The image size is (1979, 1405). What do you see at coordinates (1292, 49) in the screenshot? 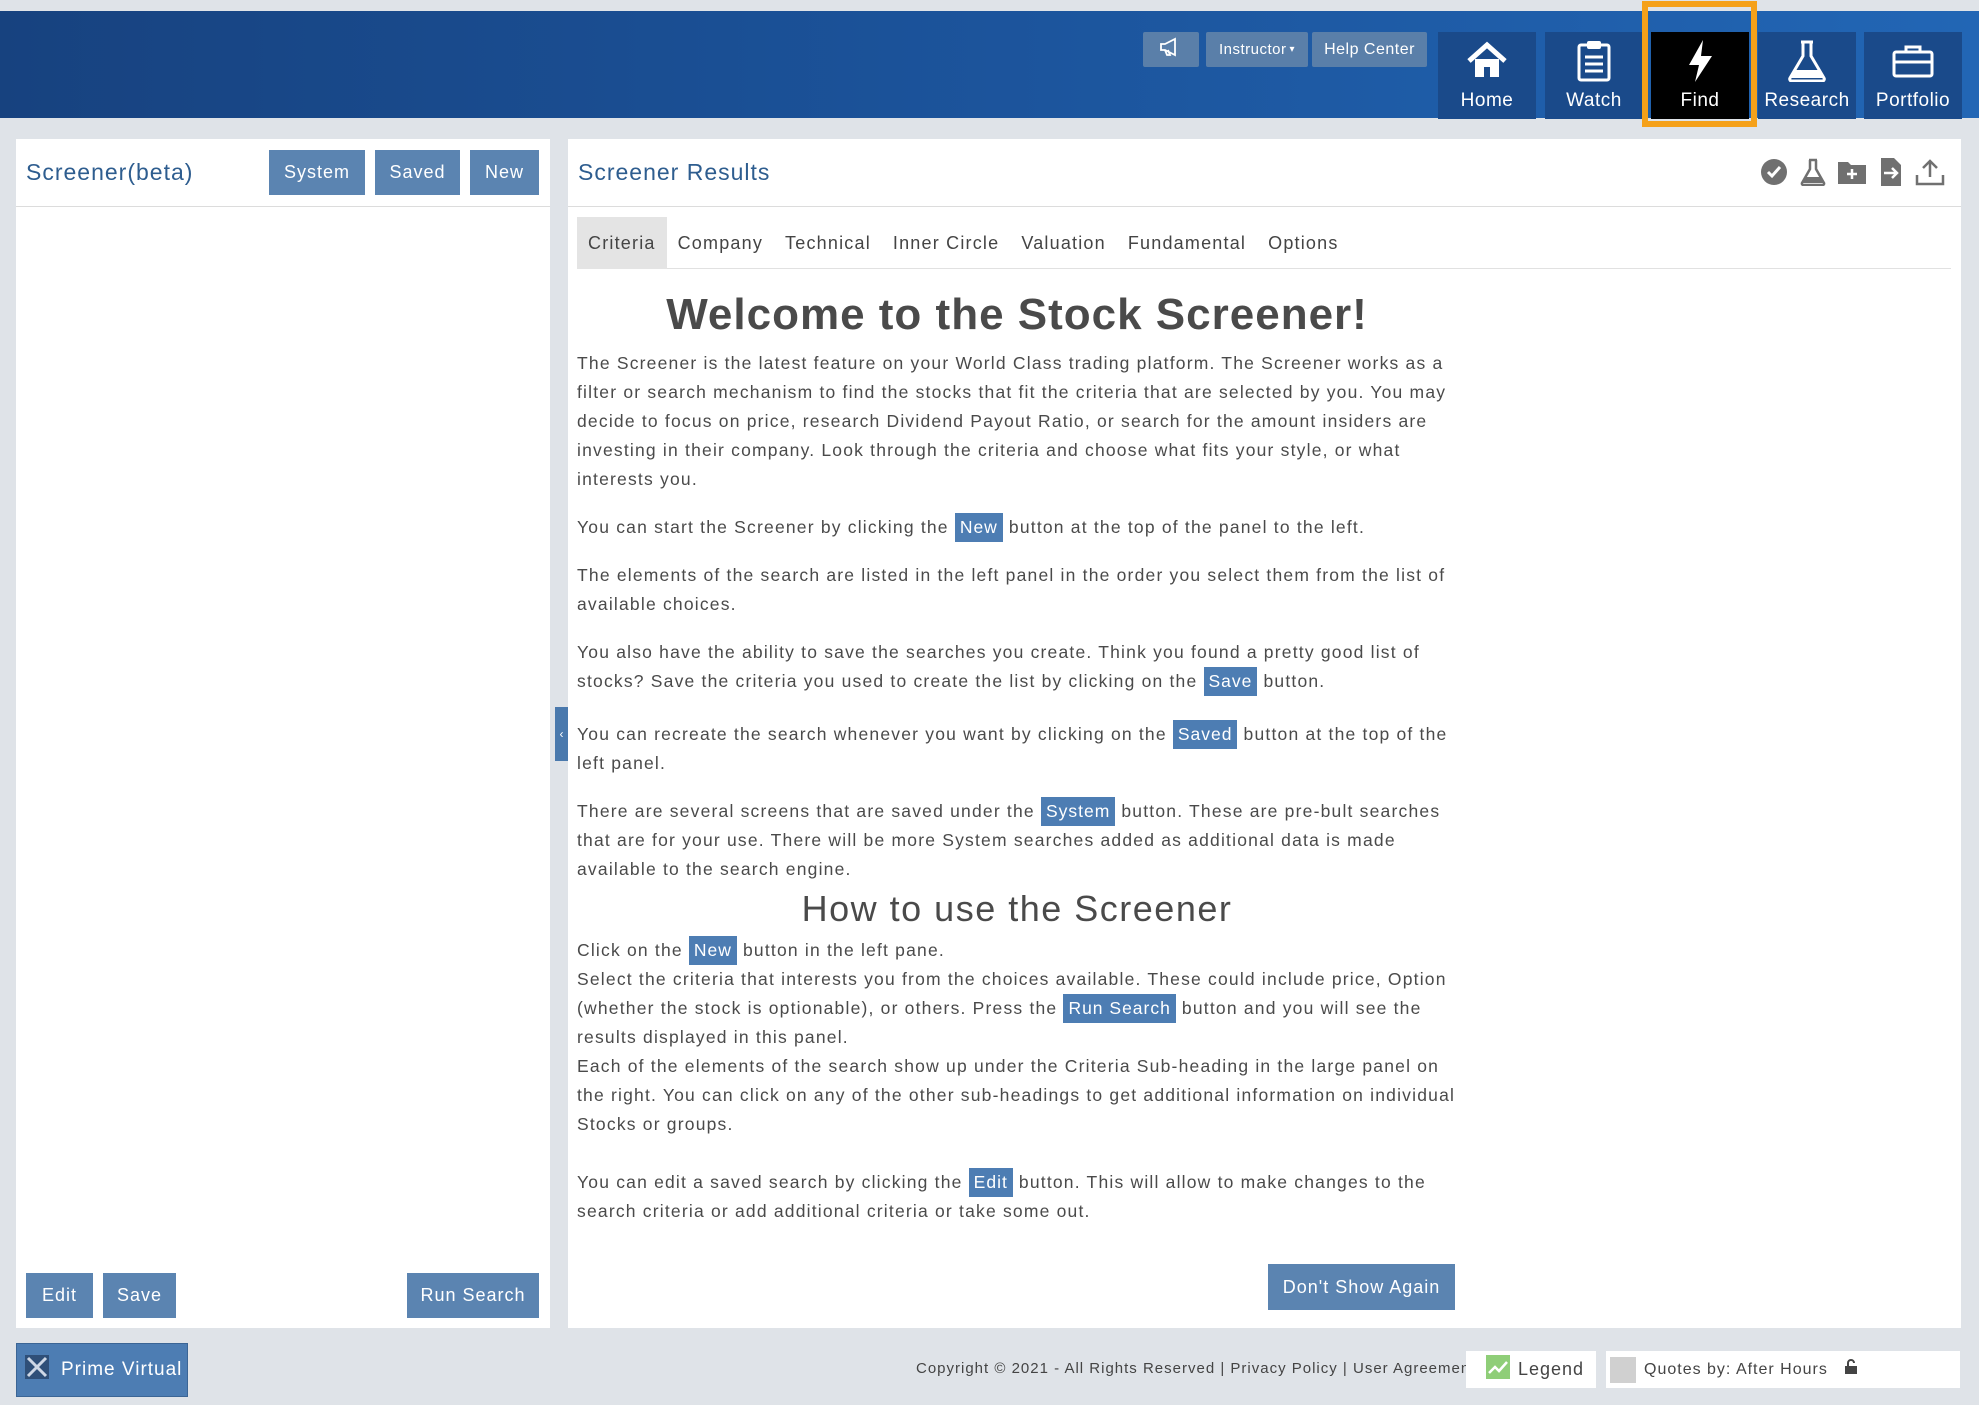
I see `caret-down-icon: ▾` at bounding box center [1292, 49].